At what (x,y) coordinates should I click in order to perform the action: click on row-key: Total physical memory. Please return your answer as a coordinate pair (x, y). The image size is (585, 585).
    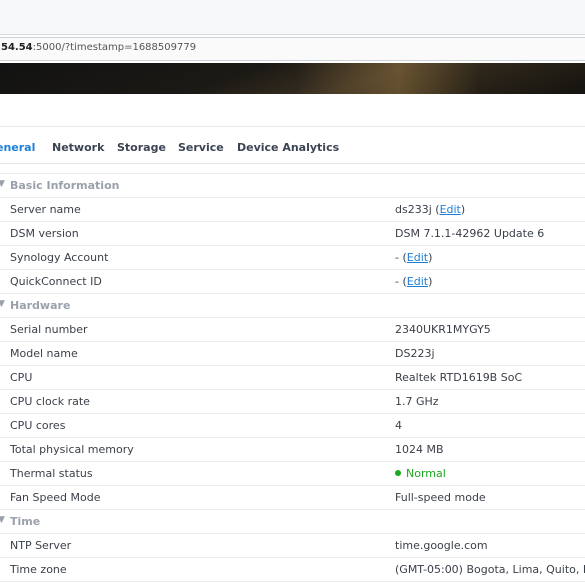
    Looking at the image, I should click on (72, 449).